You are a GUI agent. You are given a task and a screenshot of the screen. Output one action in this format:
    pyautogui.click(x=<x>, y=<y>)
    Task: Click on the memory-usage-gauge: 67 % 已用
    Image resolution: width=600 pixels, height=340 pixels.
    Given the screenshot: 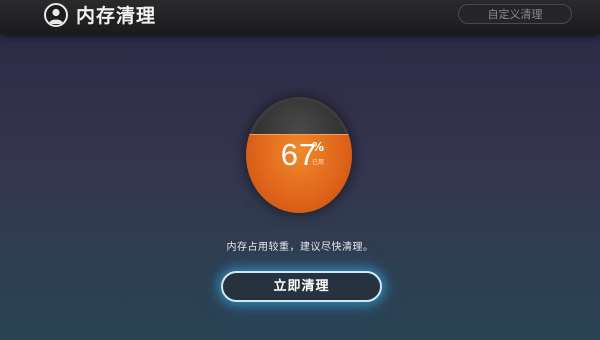 What is the action you would take?
    pyautogui.click(x=299, y=155)
    